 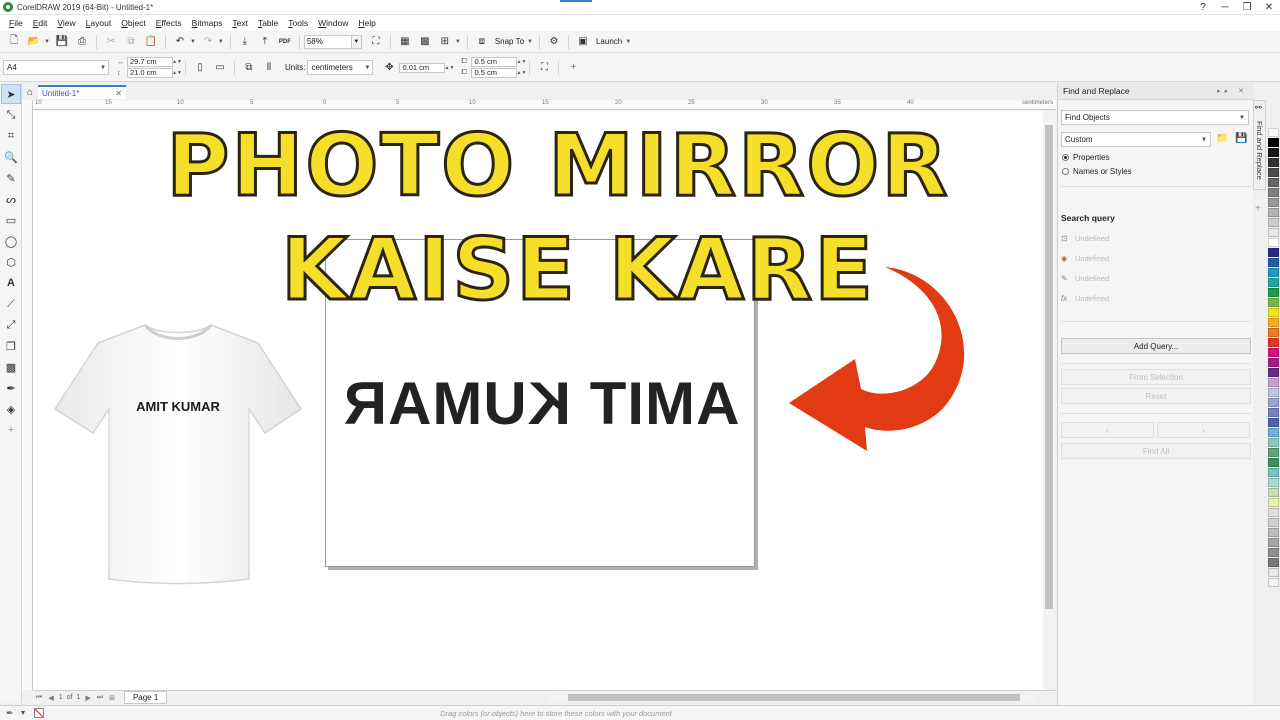 What do you see at coordinates (298, 23) in the screenshot?
I see `menu-tools: Tools` at bounding box center [298, 23].